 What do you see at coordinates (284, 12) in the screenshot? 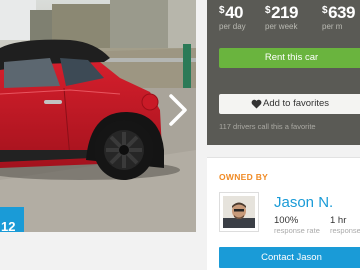
I see `week-price: 219` at bounding box center [284, 12].